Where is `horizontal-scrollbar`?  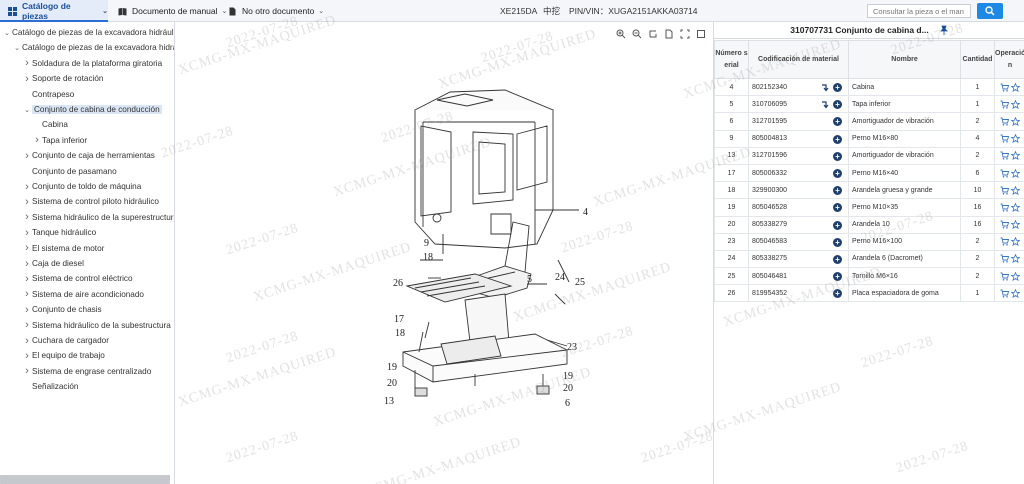
horizontal-scrollbar is located at coordinates (85, 479).